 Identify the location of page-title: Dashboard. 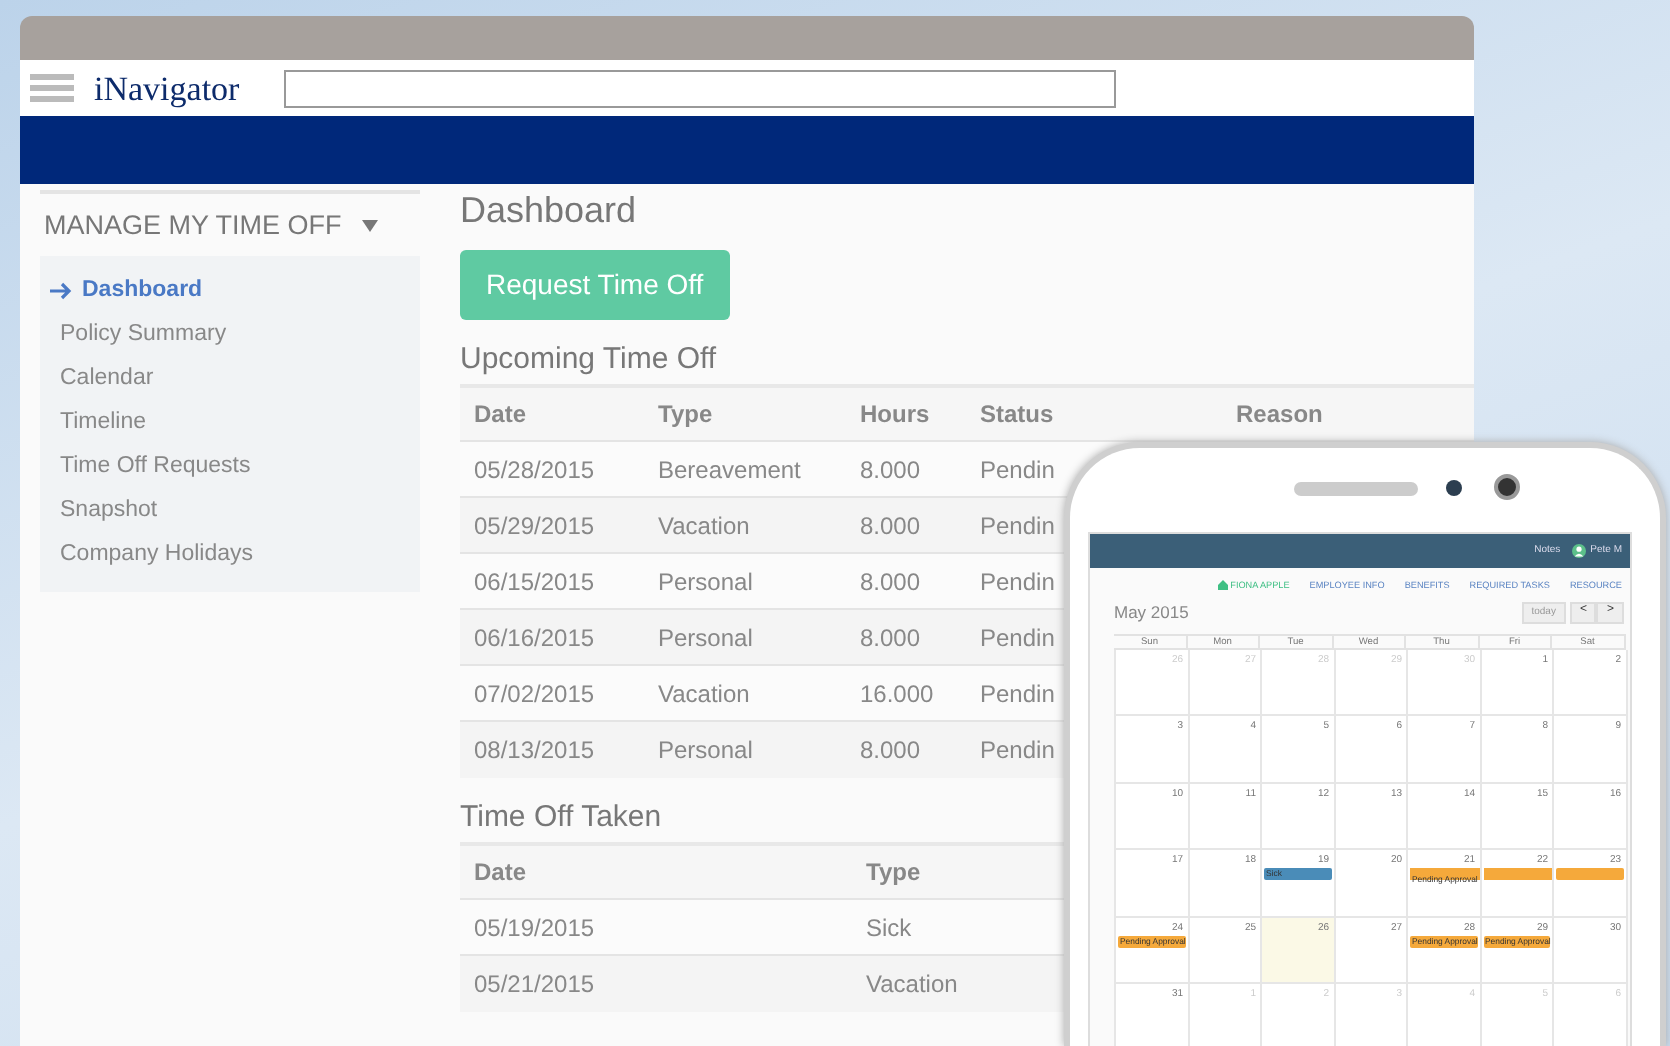
(549, 212).